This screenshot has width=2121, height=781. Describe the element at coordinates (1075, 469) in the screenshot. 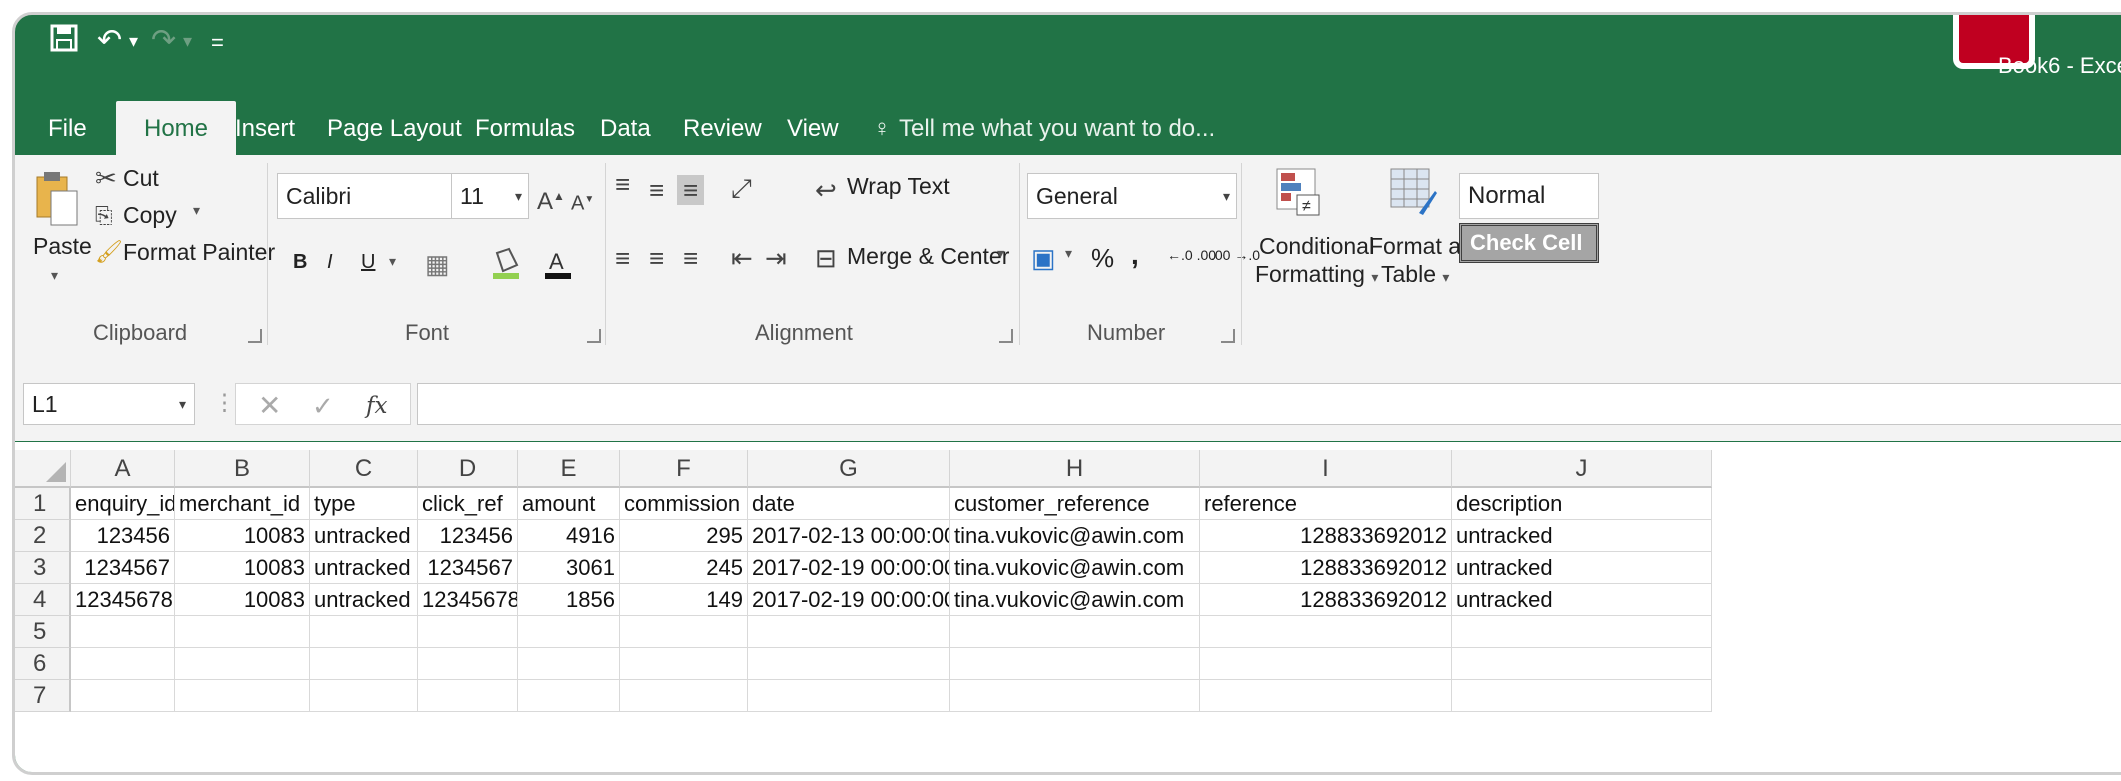

I see `column-header-h: H` at that location.